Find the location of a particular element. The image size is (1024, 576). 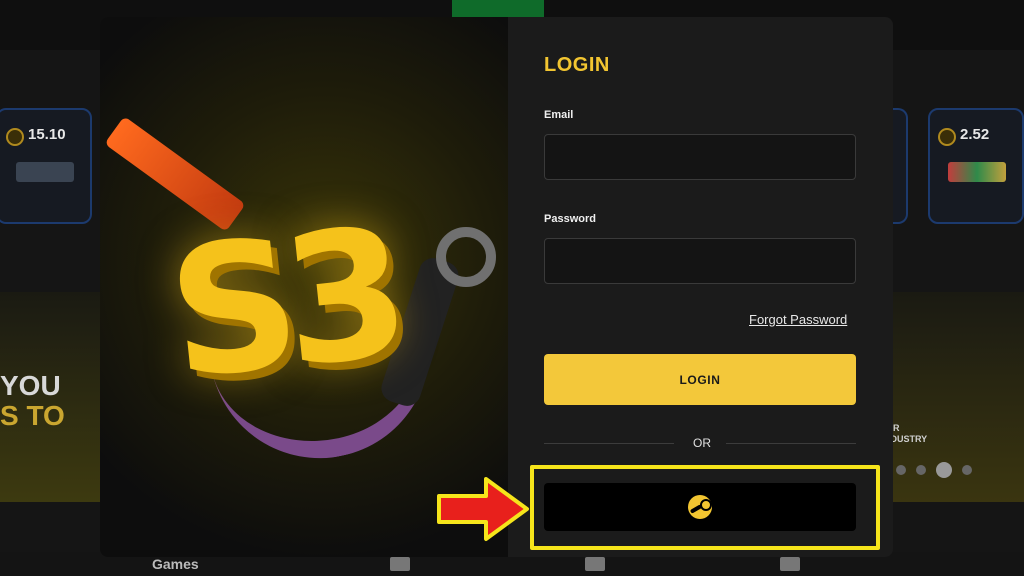

banner-text-line2: S TO is located at coordinates (32, 415).